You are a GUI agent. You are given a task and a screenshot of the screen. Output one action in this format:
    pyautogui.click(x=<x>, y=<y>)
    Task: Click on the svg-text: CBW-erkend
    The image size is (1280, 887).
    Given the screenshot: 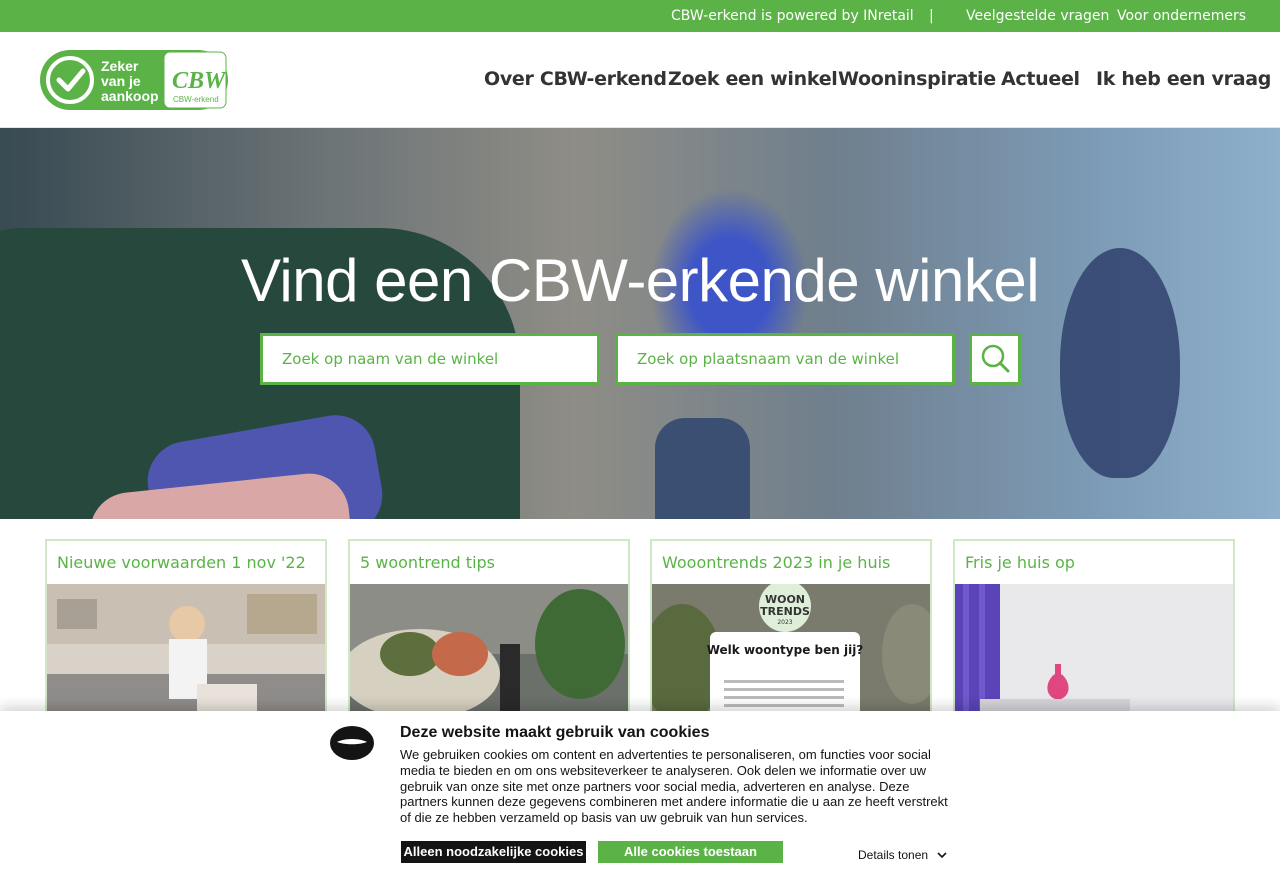 What is the action you would take?
    pyautogui.click(x=196, y=99)
    